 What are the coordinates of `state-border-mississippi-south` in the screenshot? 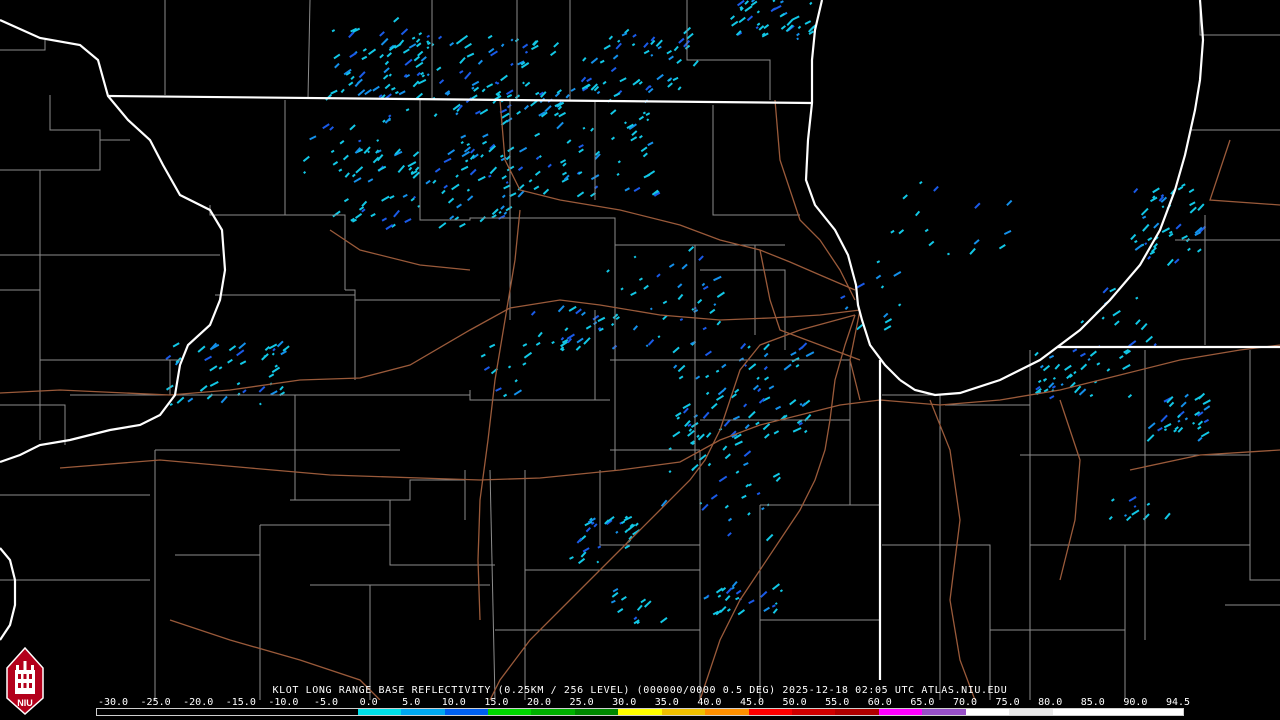 It's located at (8, 594).